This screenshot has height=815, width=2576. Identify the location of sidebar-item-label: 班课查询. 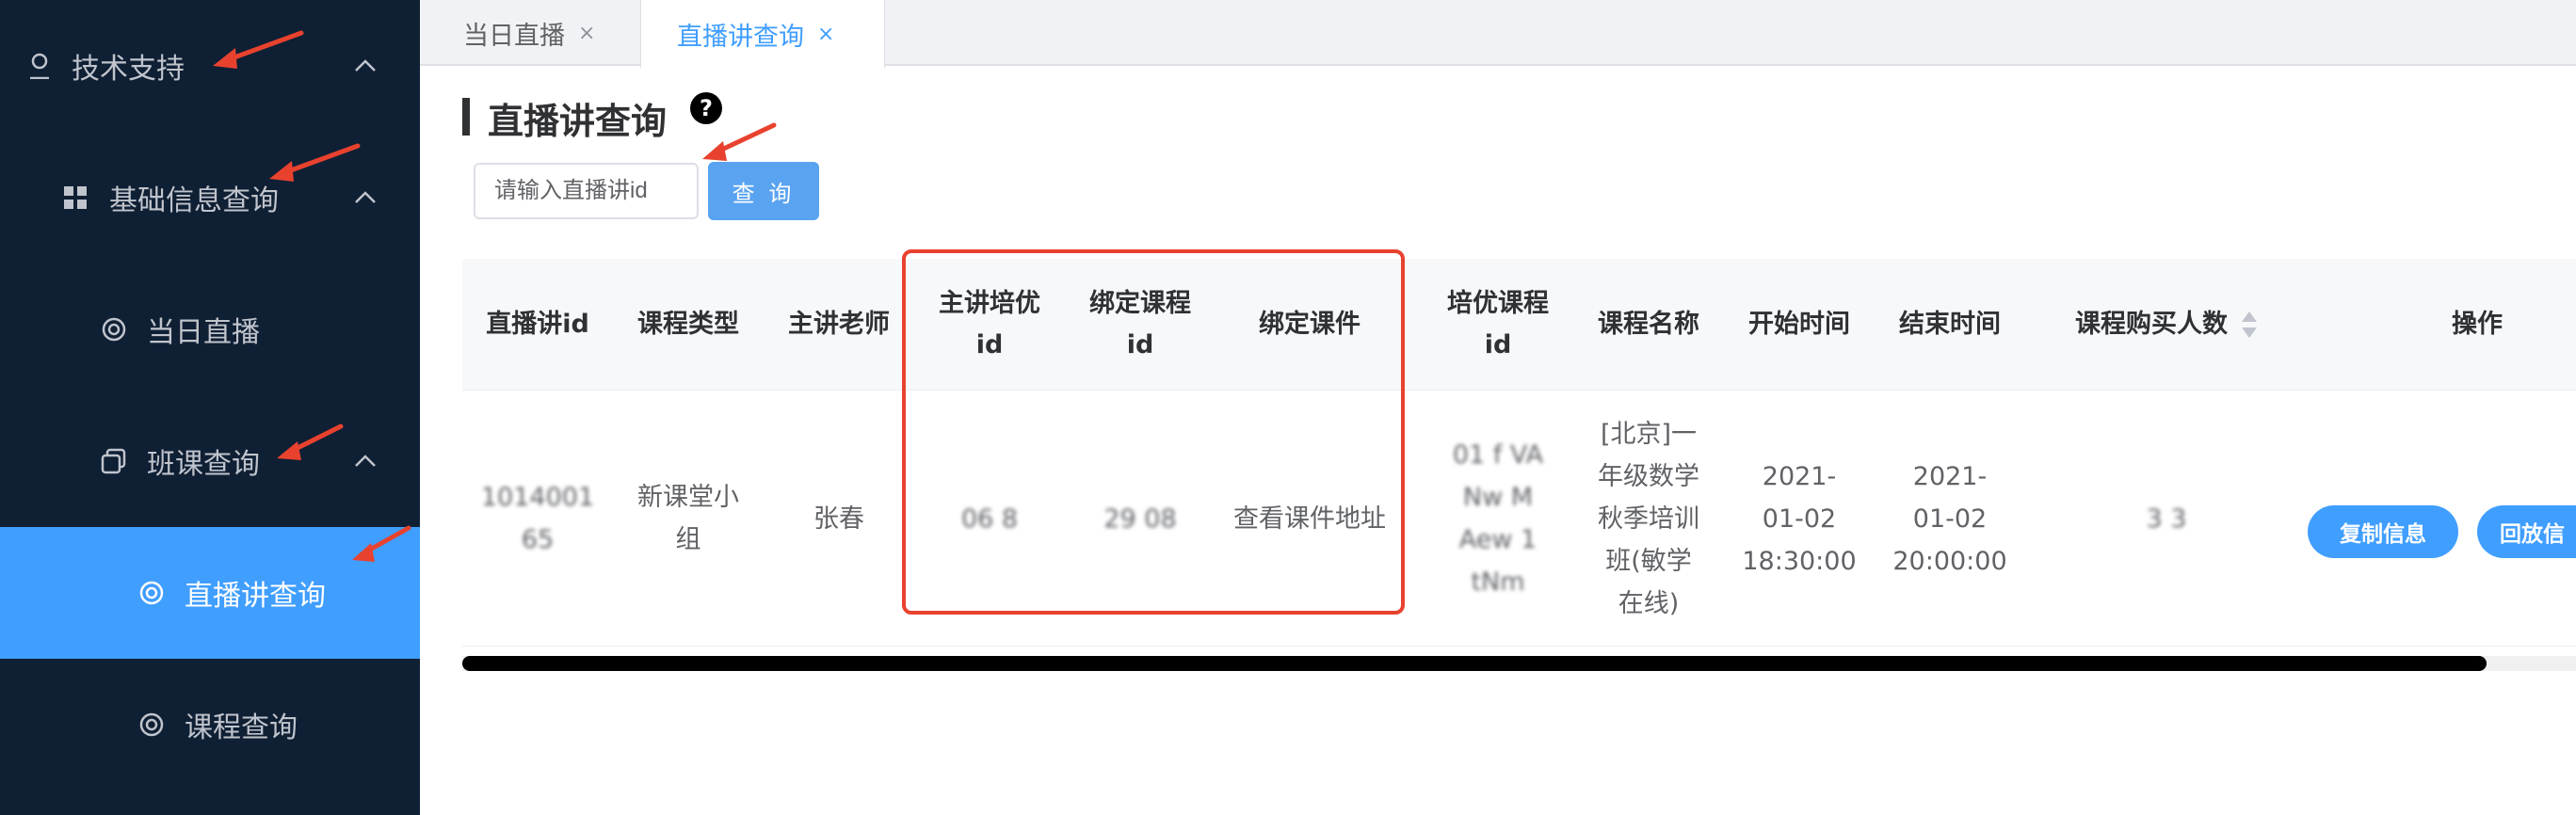
(203, 465).